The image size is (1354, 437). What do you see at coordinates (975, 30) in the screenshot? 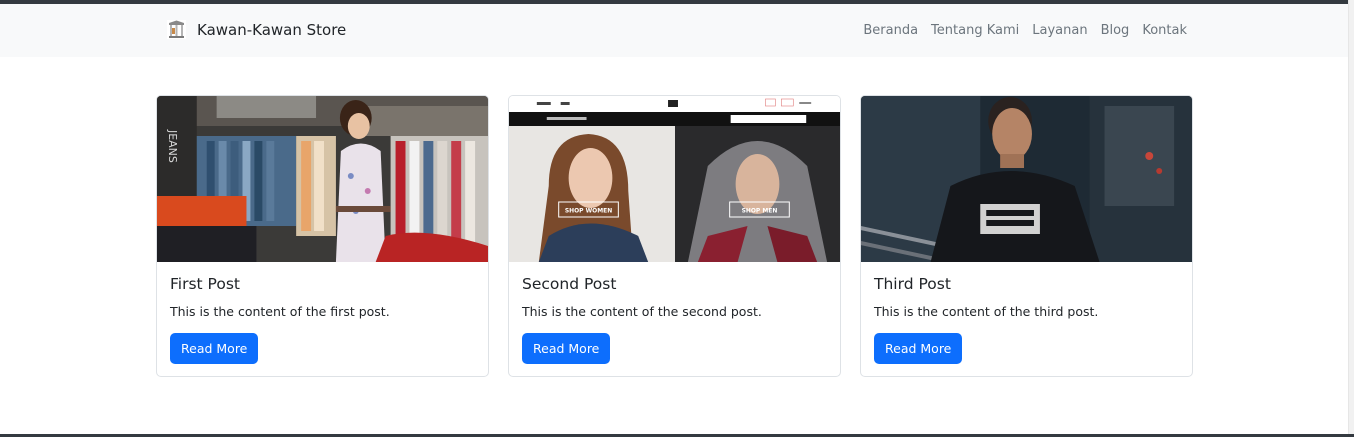
I see `nav-link-tentang-kami: Tentang Kami` at bounding box center [975, 30].